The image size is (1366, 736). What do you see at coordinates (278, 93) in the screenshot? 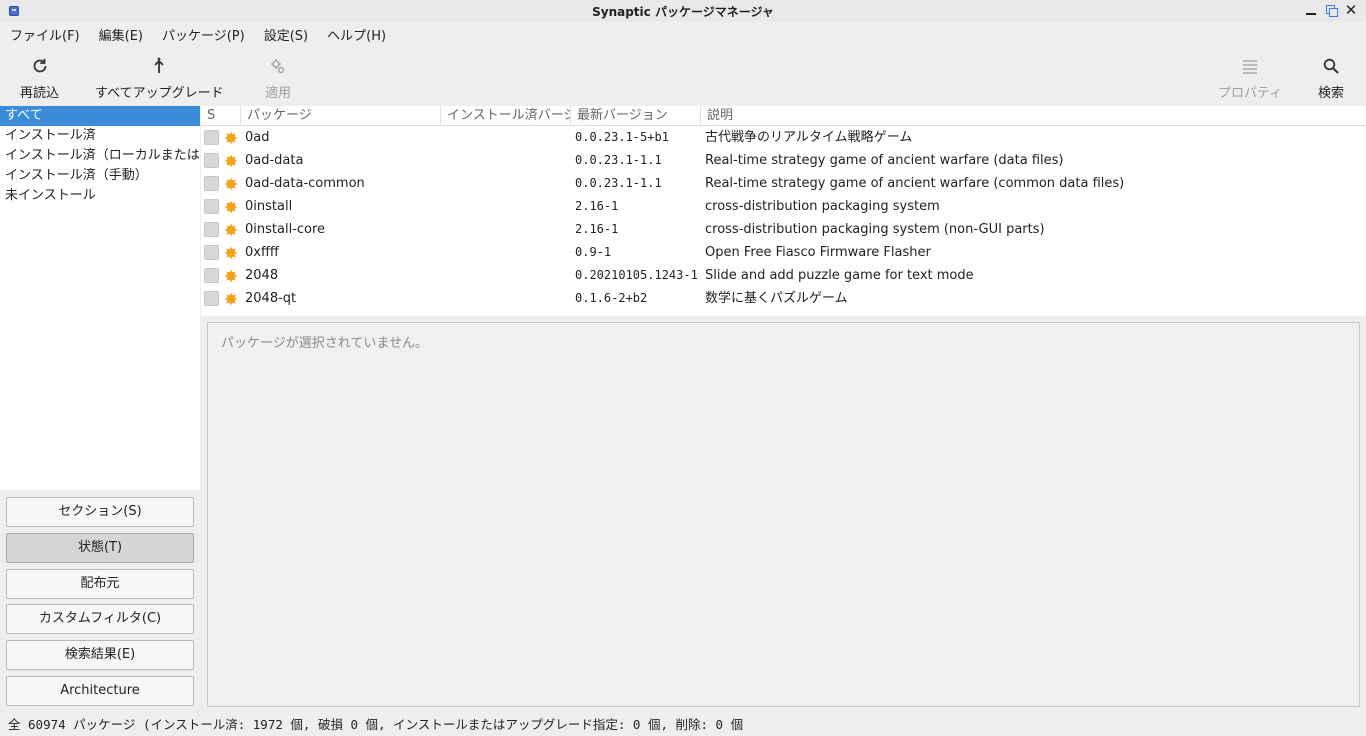
I see `apply-label: 適用` at bounding box center [278, 93].